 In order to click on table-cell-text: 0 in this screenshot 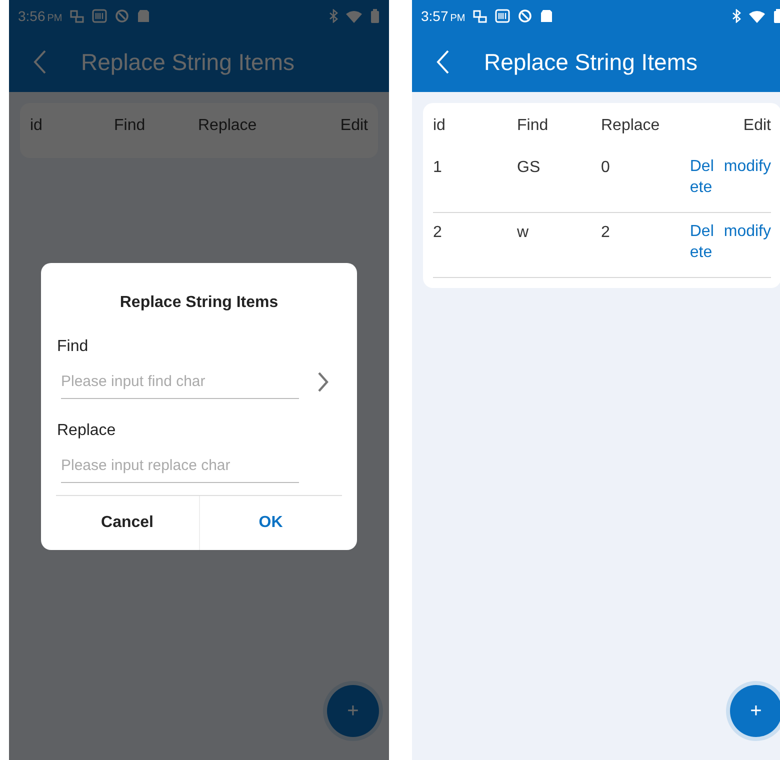, I will do `click(606, 168)`.